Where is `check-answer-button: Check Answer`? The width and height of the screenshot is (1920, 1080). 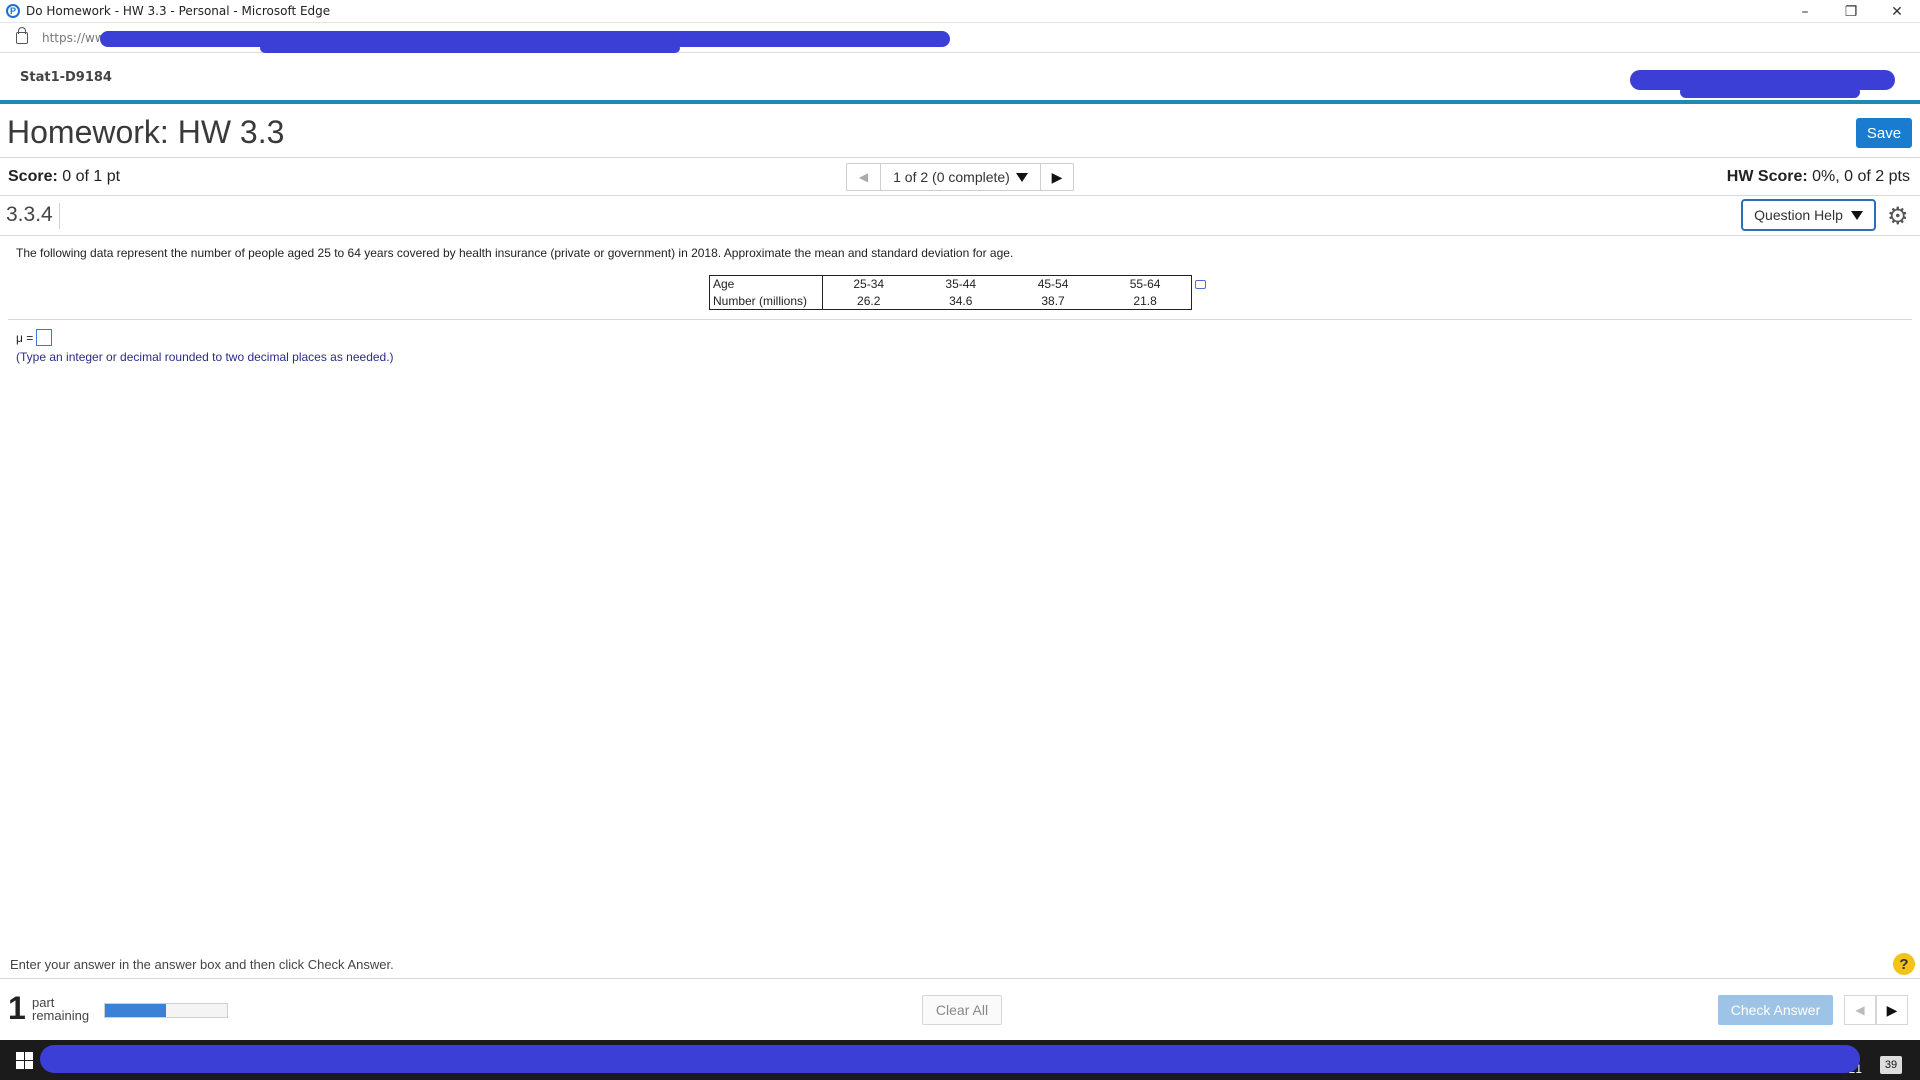 check-answer-button: Check Answer is located at coordinates (1775, 1010).